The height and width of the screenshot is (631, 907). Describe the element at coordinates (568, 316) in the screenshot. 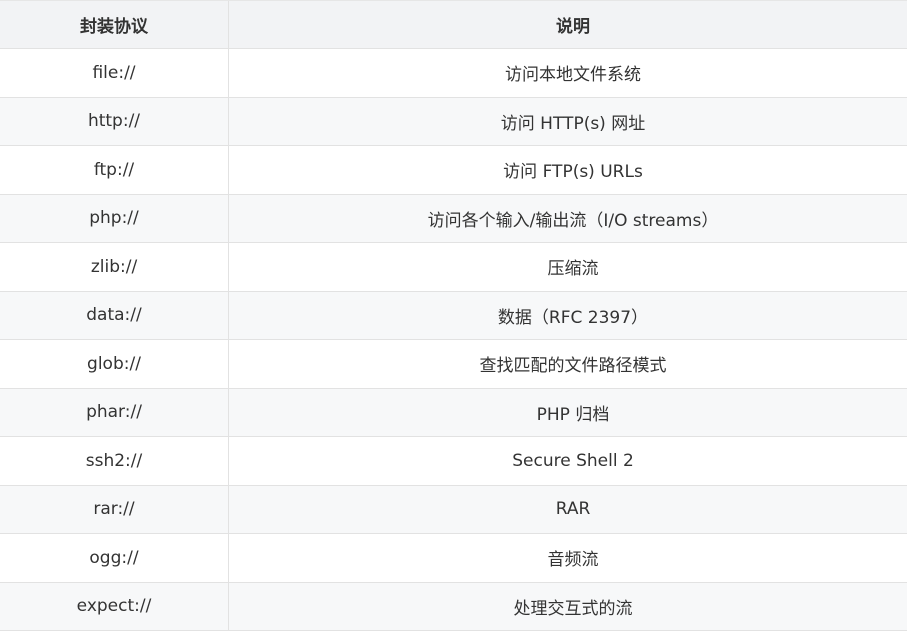

I see `description-cell: 数据（RFC 2397）` at that location.